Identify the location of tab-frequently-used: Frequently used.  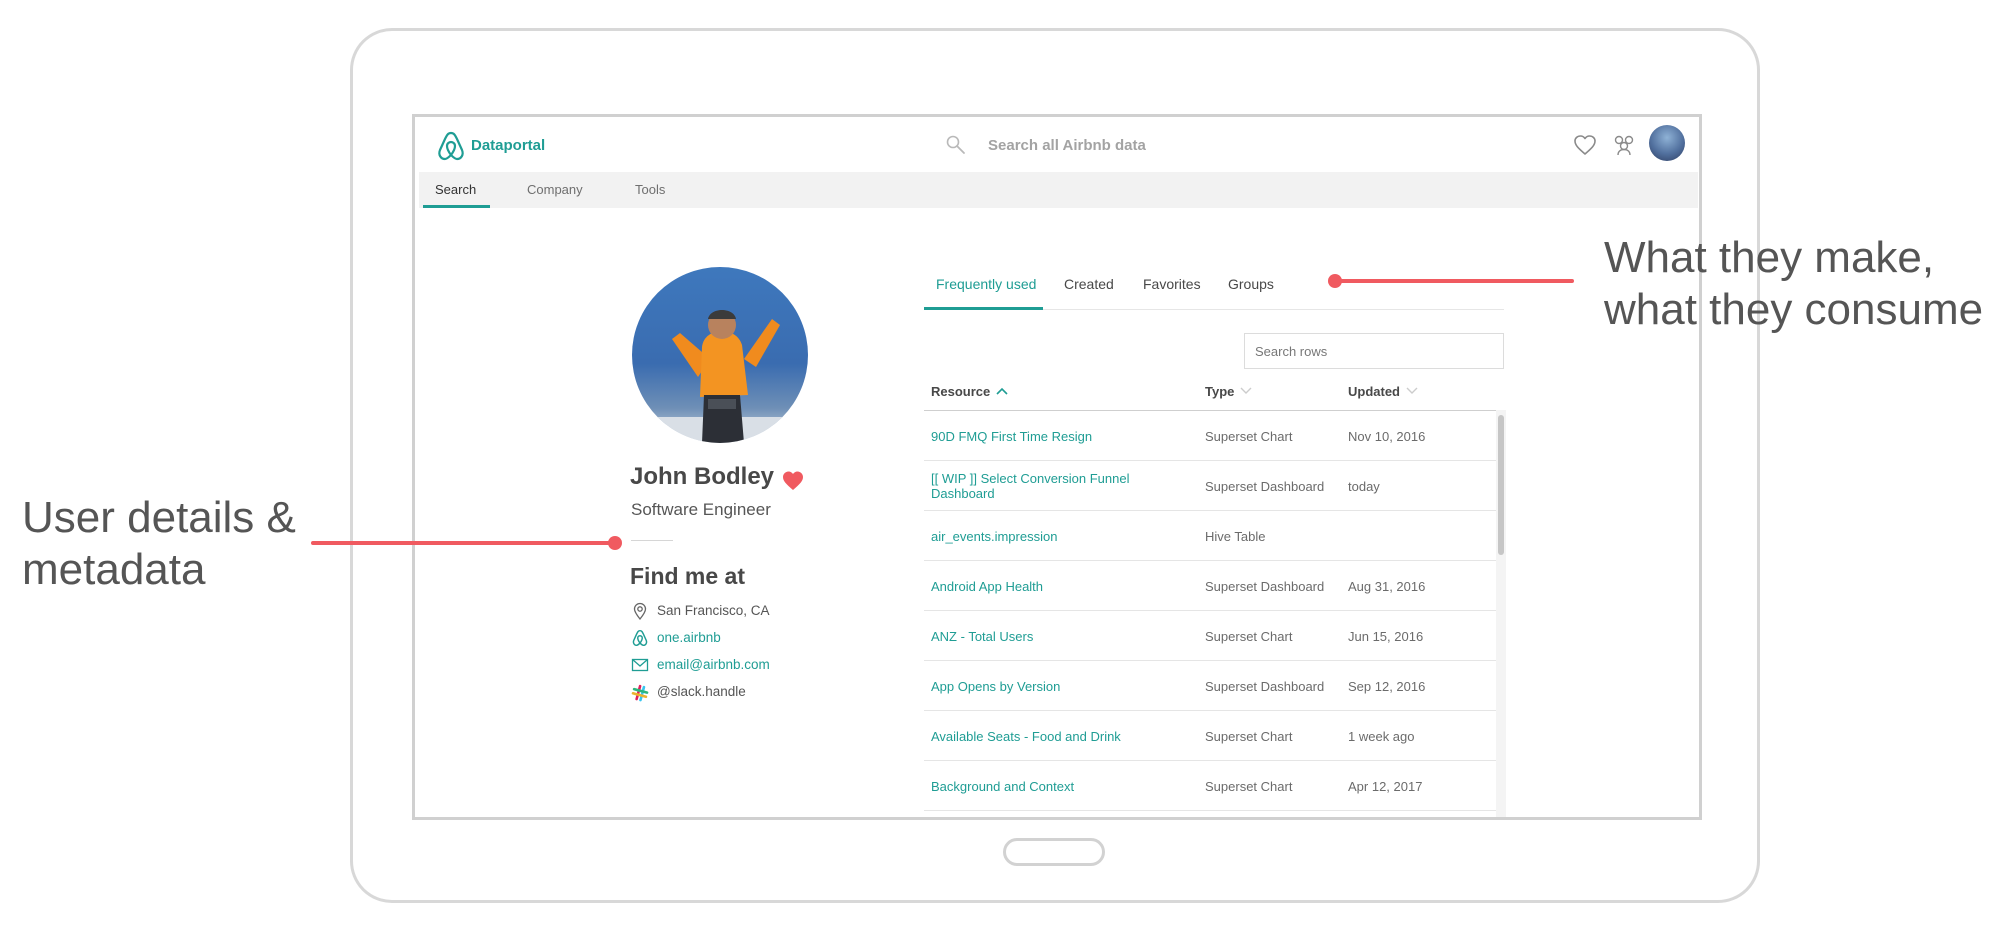
(986, 284).